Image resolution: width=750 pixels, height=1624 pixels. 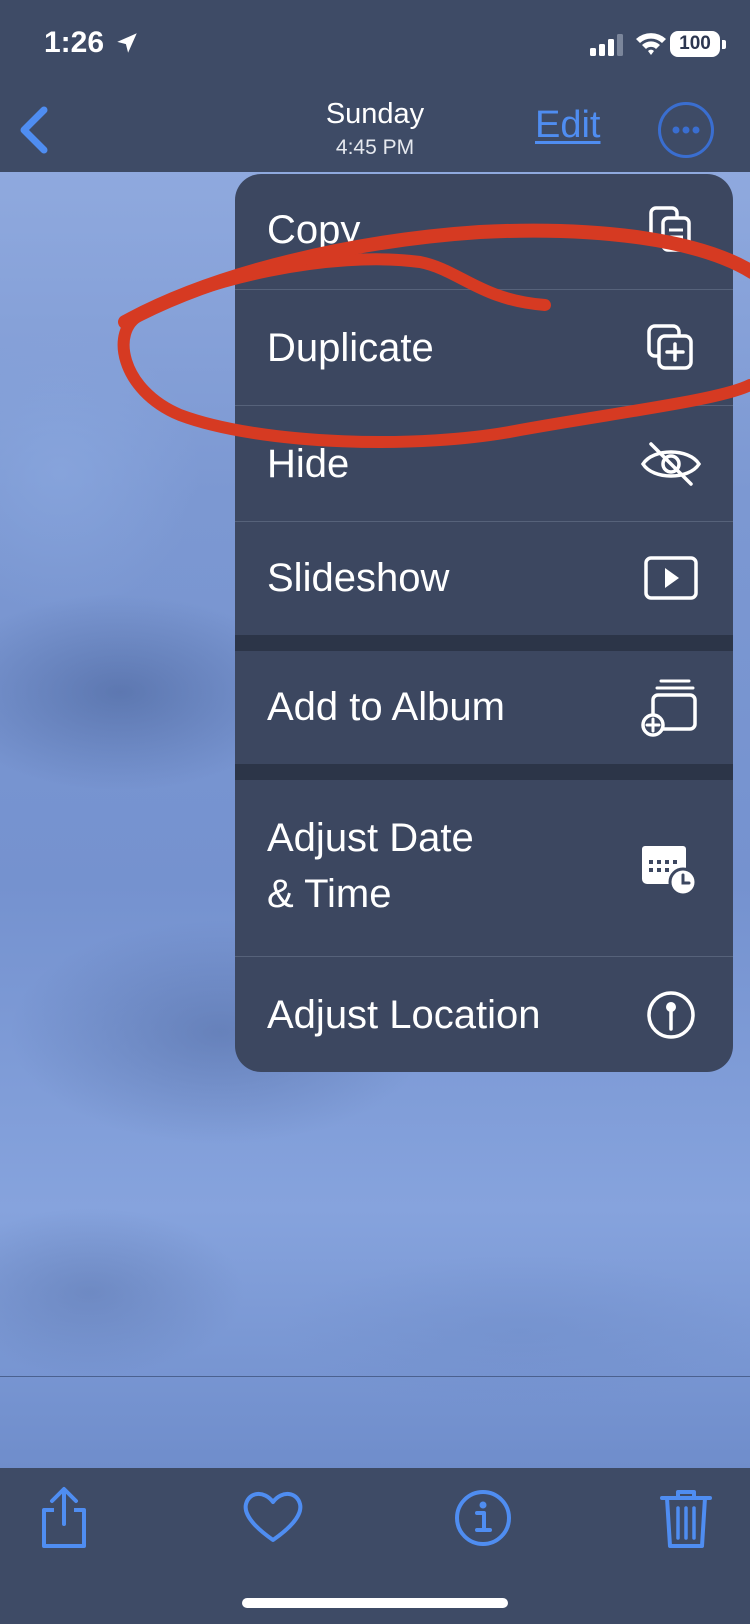 I want to click on battery-indicator: 100, so click(x=695, y=44).